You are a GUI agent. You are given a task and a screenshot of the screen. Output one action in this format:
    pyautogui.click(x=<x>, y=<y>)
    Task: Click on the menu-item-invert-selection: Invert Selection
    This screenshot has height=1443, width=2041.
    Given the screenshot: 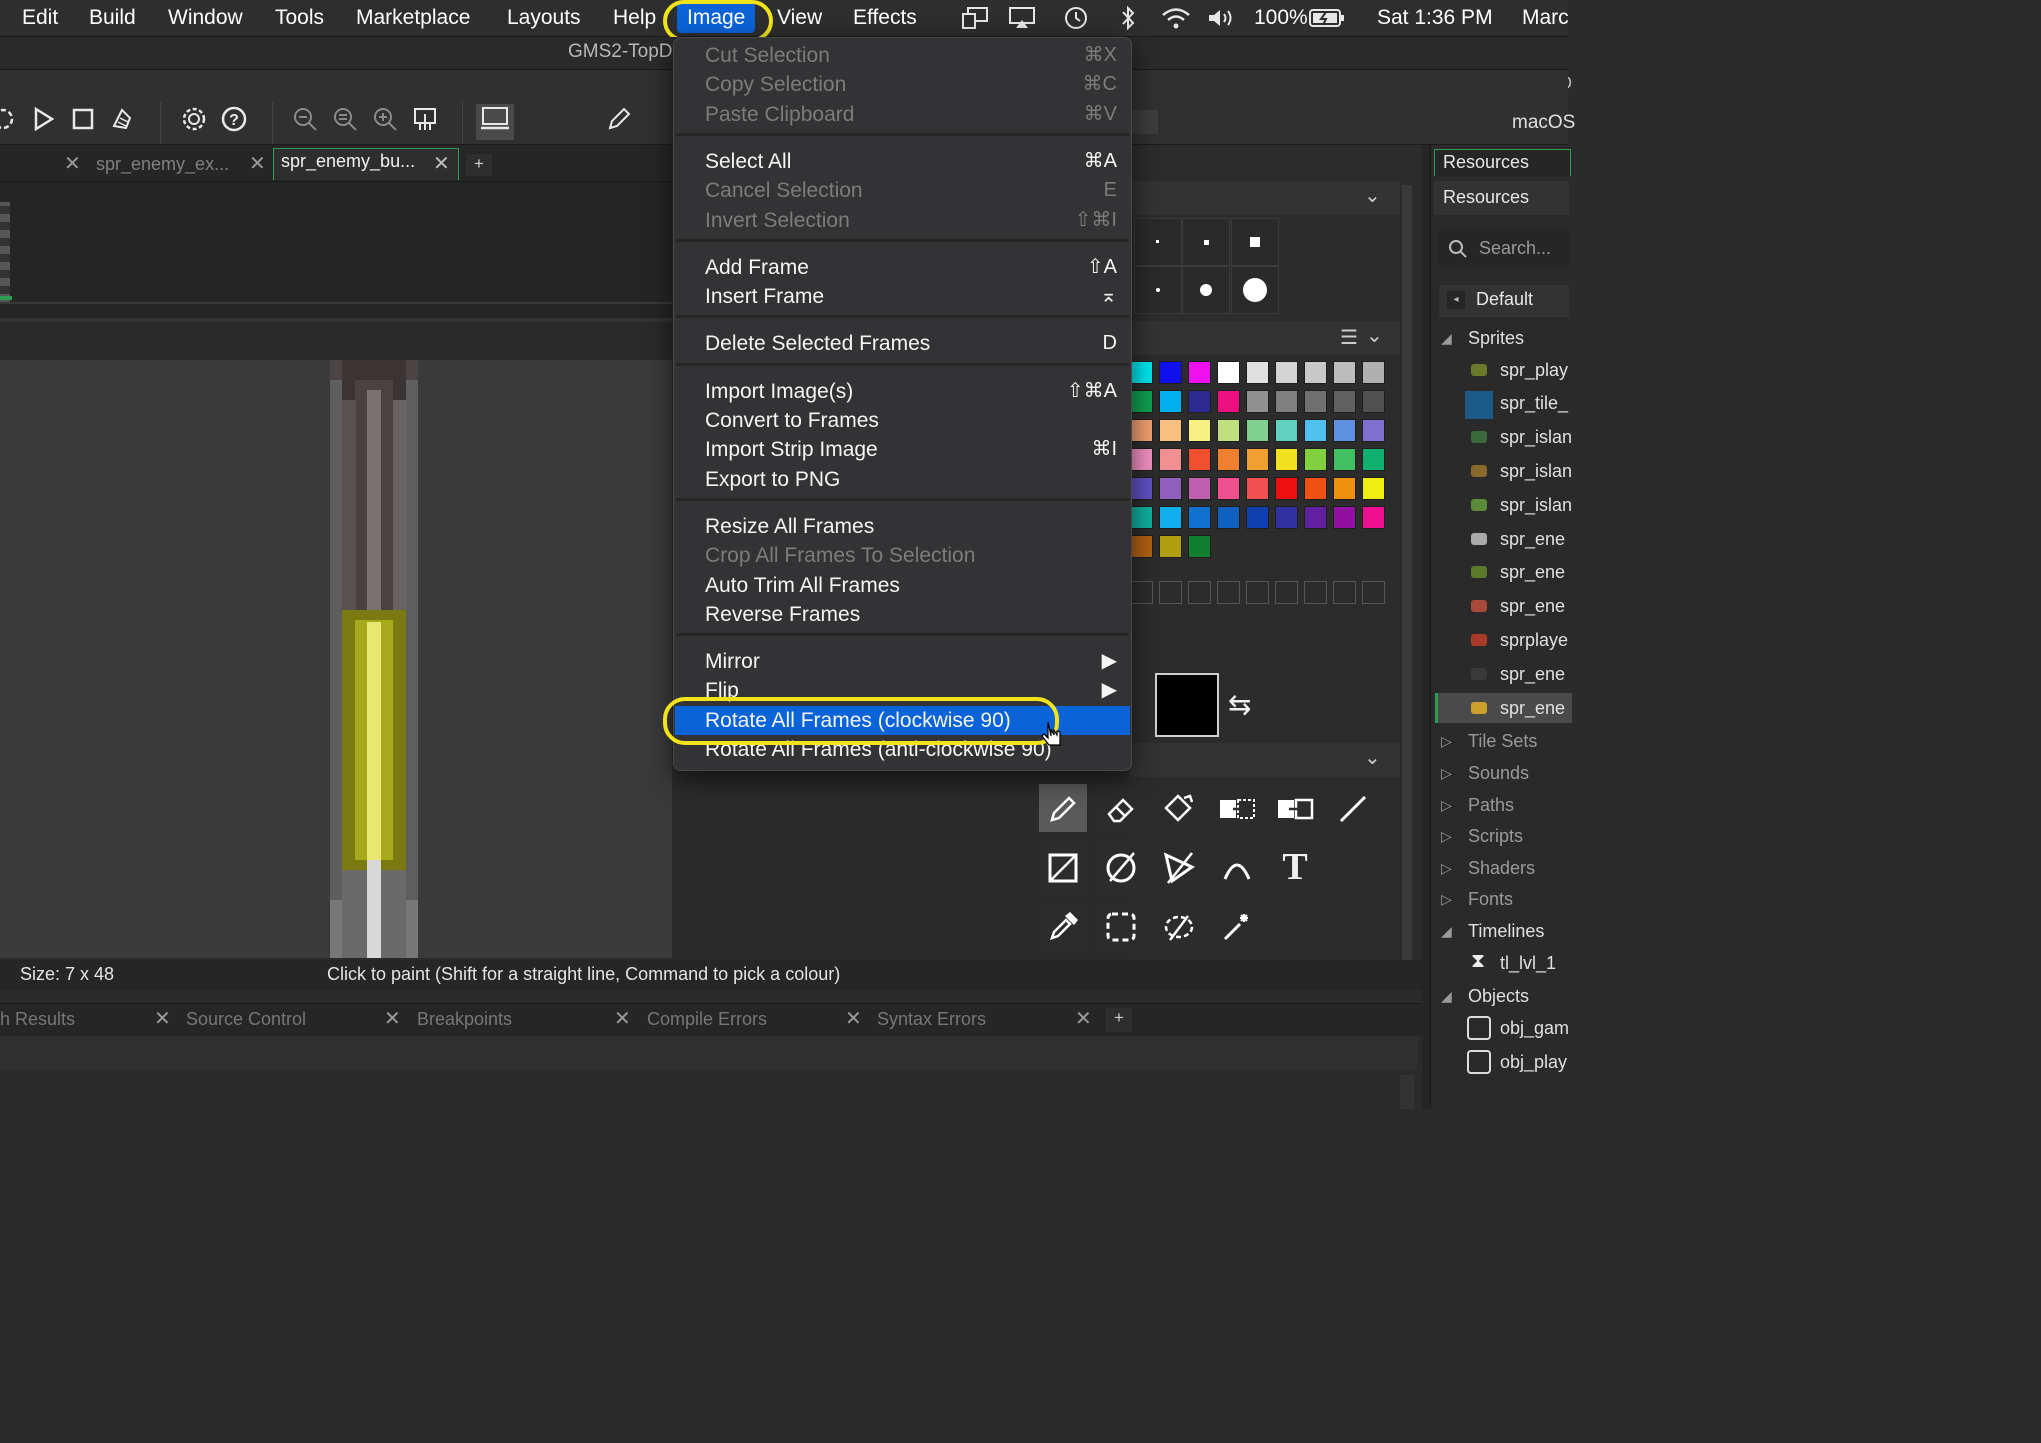 What is the action you would take?
    pyautogui.click(x=777, y=220)
    